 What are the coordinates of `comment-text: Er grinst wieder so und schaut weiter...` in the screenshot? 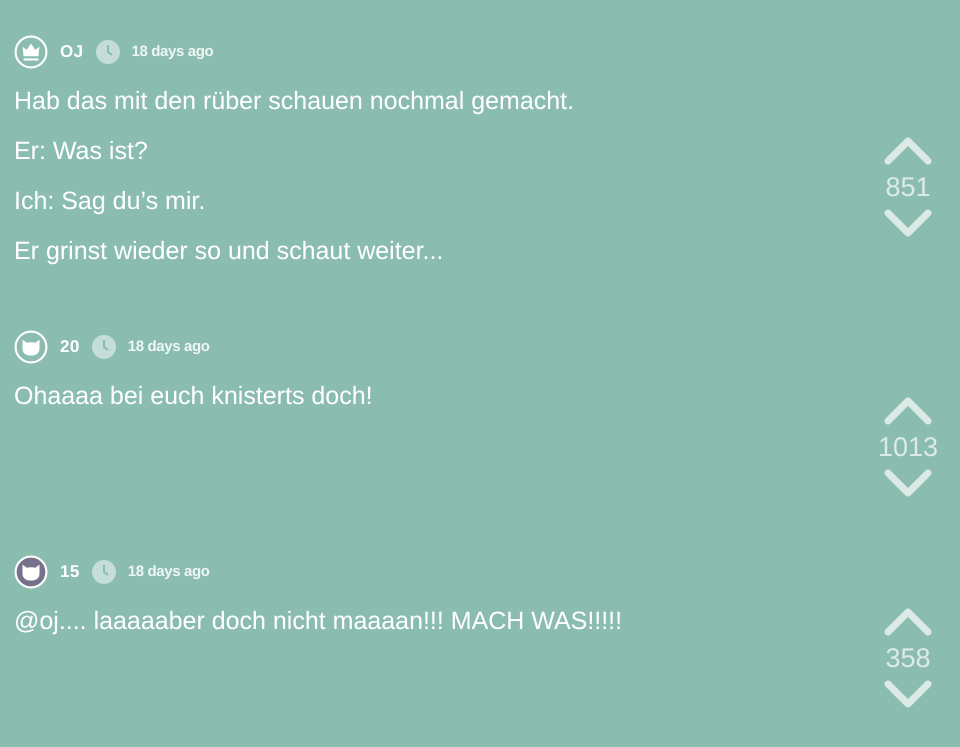 It's located at (229, 251).